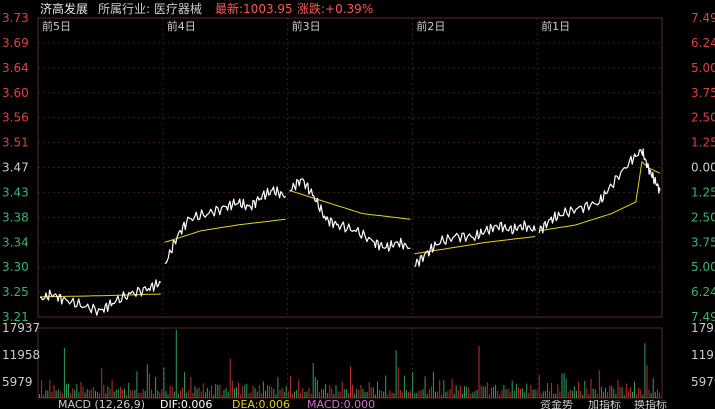 The height and width of the screenshot is (409, 715). I want to click on day-labels: 前5日 前4日 前3日 前2日 前1日, so click(306, 26).